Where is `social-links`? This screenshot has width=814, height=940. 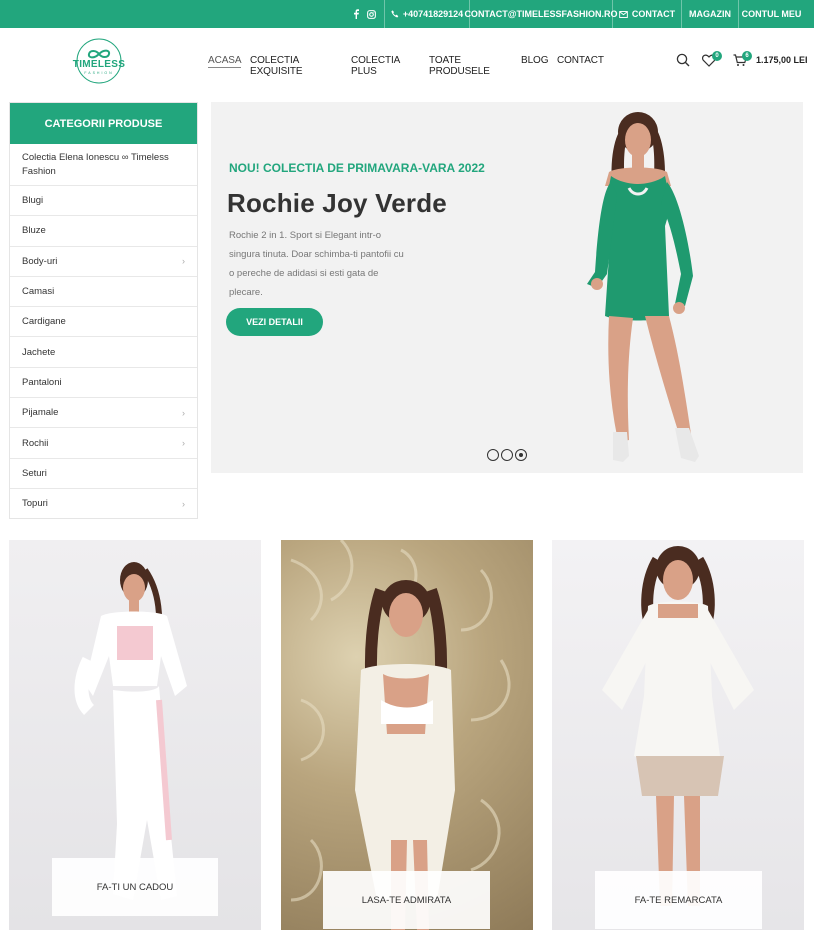 social-links is located at coordinates (364, 14).